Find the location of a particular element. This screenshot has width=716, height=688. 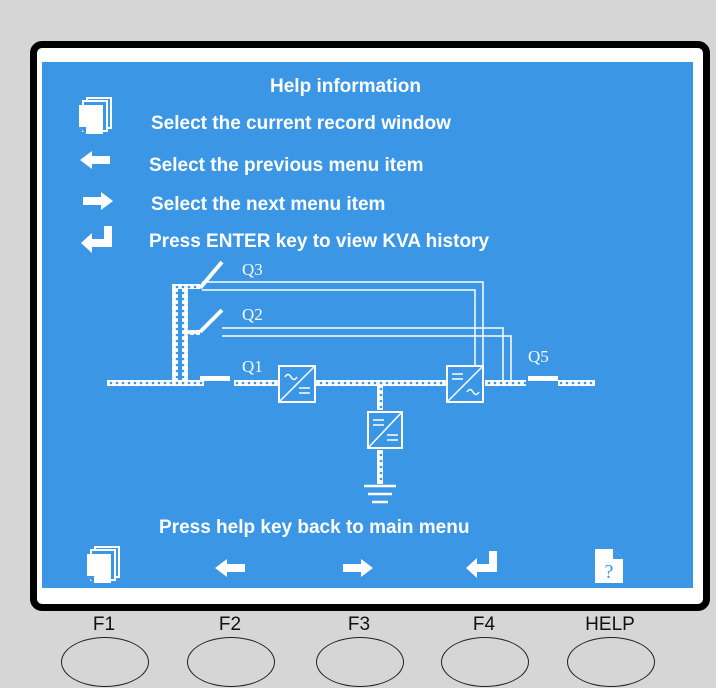

footer-instruction: Press help key back to main menu is located at coordinates (314, 527).